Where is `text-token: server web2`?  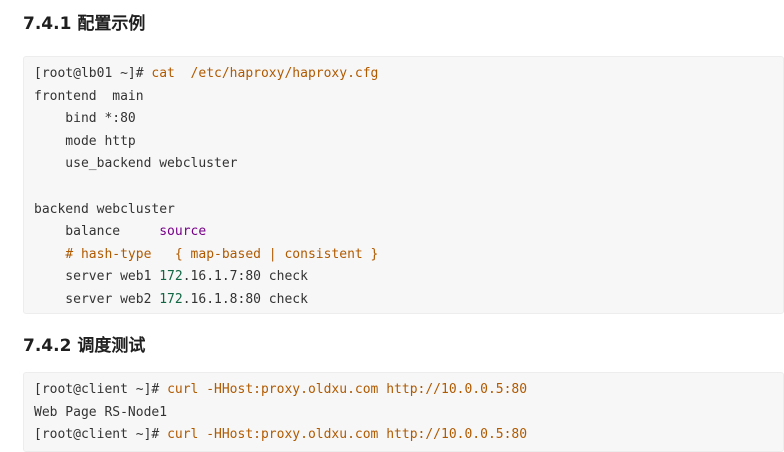
text-token: server web2 is located at coordinates (97, 299).